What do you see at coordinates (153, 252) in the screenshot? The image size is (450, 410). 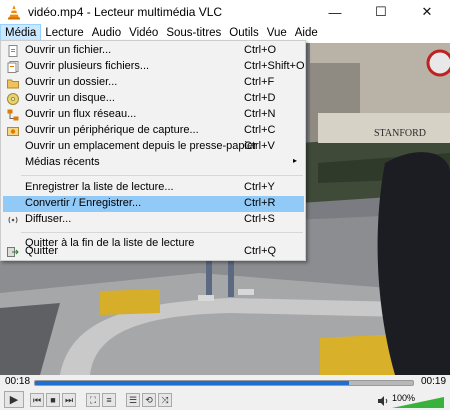 I see `menu-item-quit: Quitter Ctrl+Q` at bounding box center [153, 252].